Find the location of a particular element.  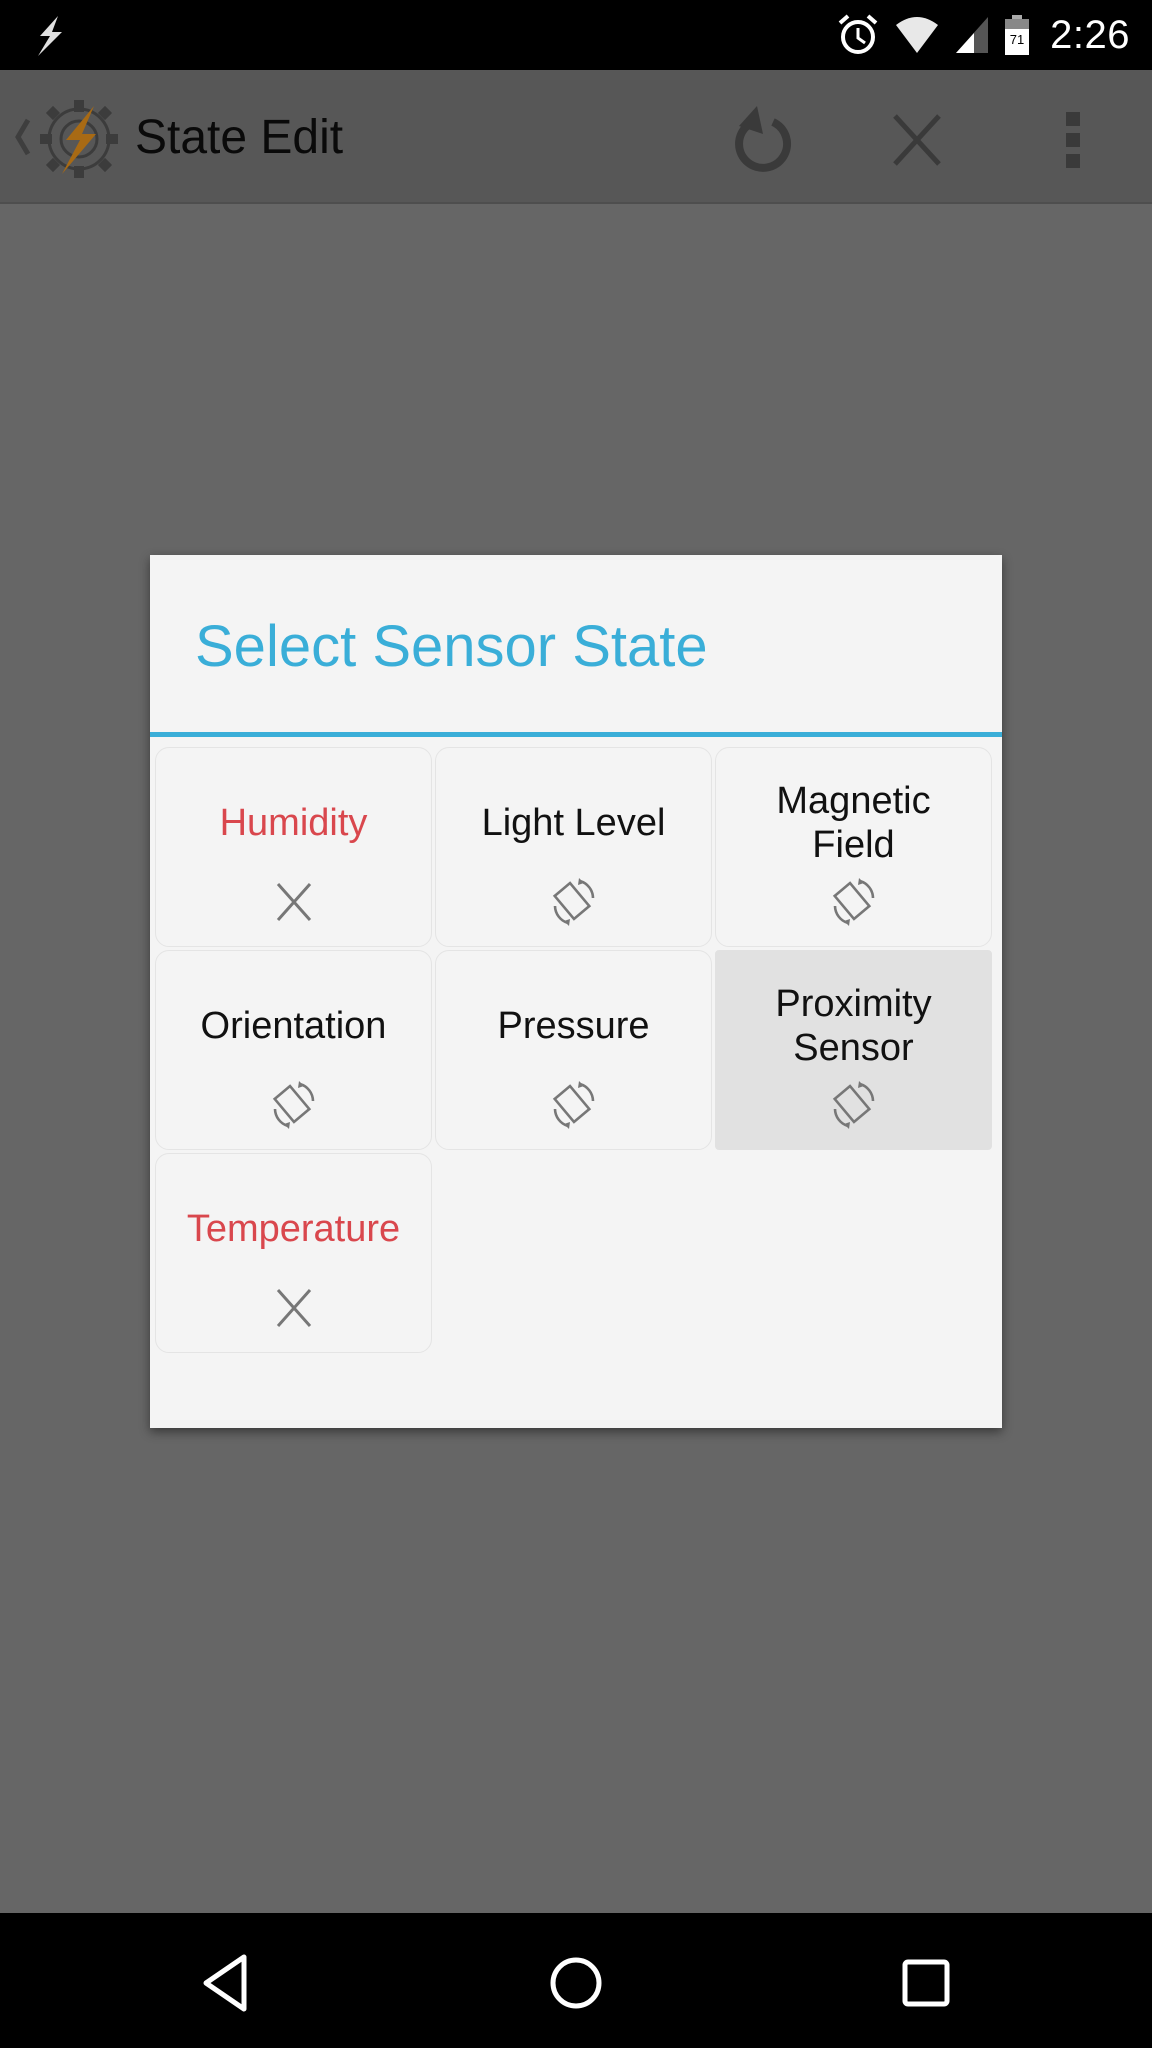

sensor-label: Temperature is located at coordinates (293, 1229).